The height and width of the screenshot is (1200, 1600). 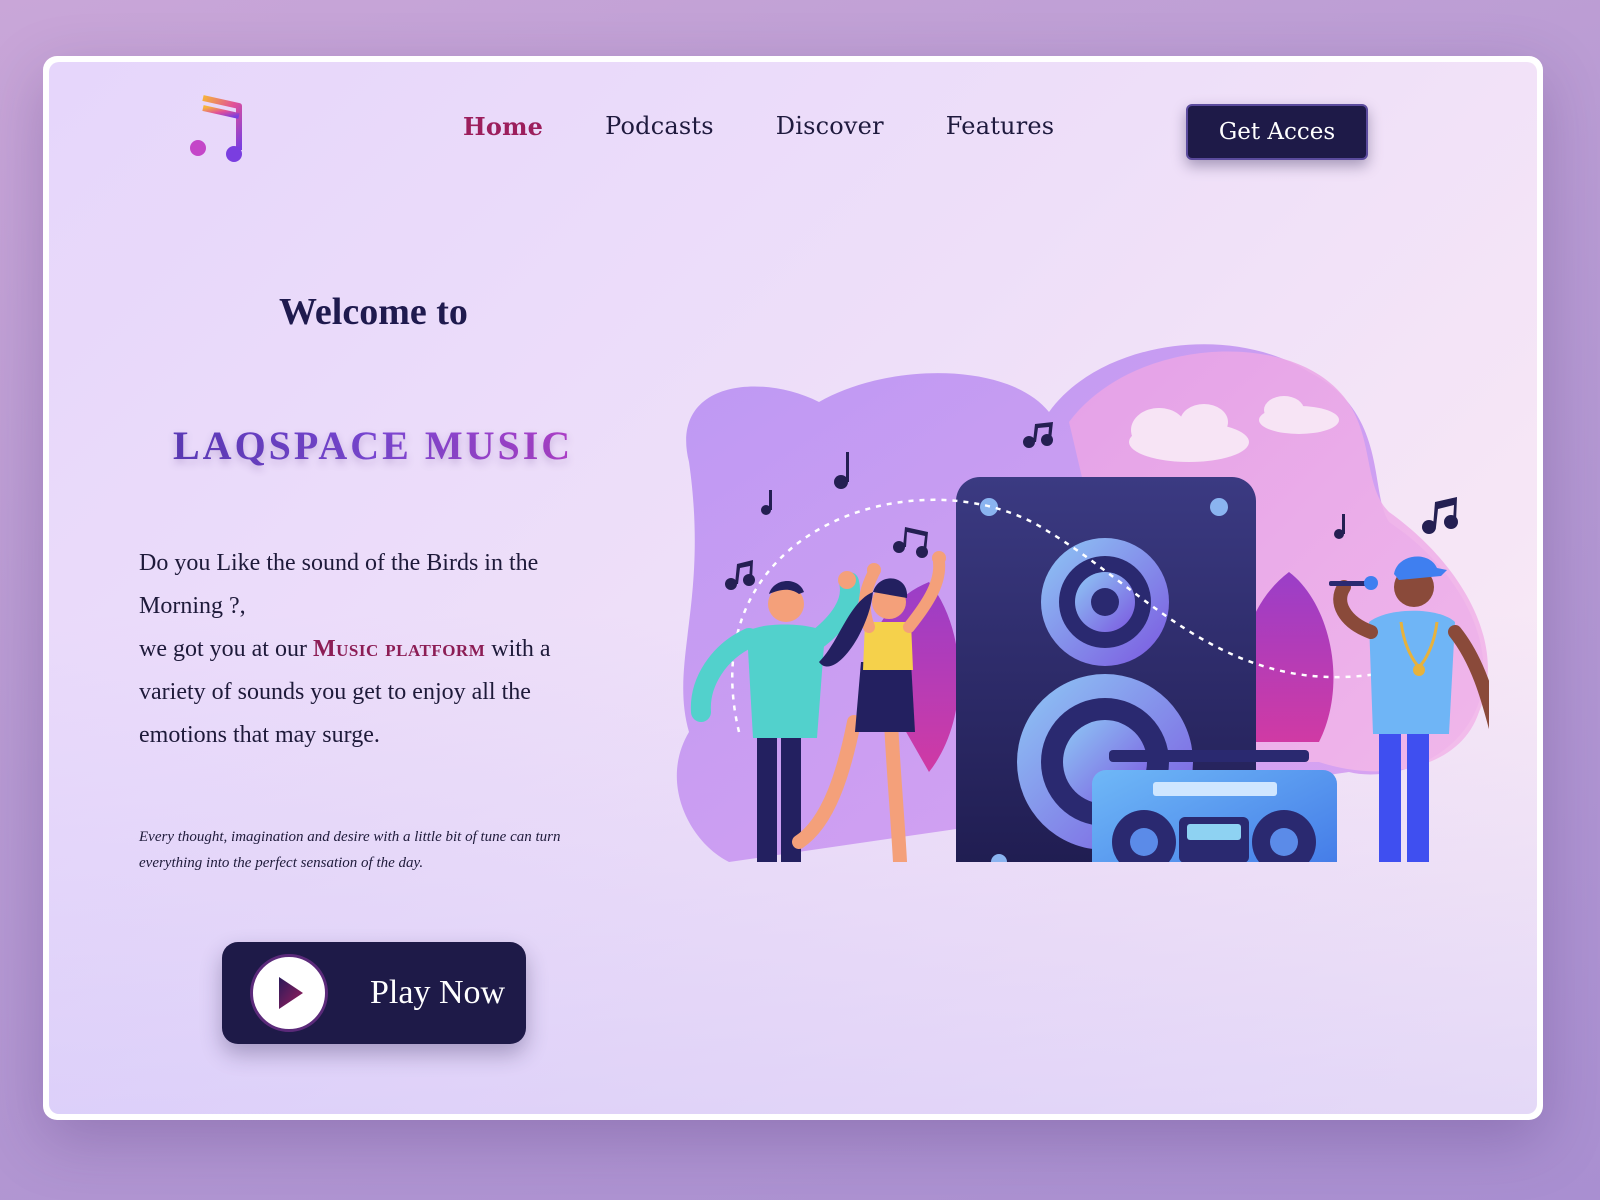 I want to click on play-now-label: Play Now, so click(x=438, y=992).